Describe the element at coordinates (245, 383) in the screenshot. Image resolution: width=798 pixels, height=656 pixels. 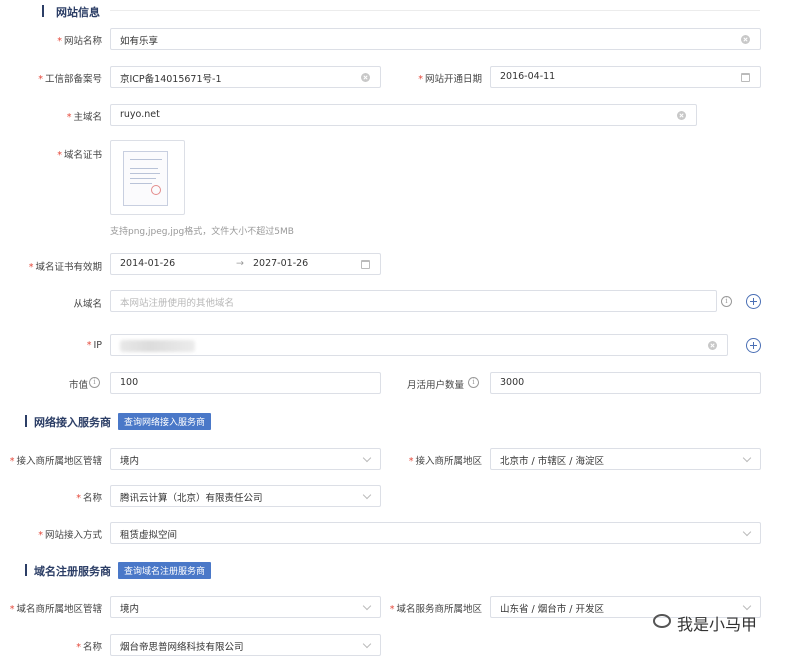
I see `market-value-input: 100` at that location.